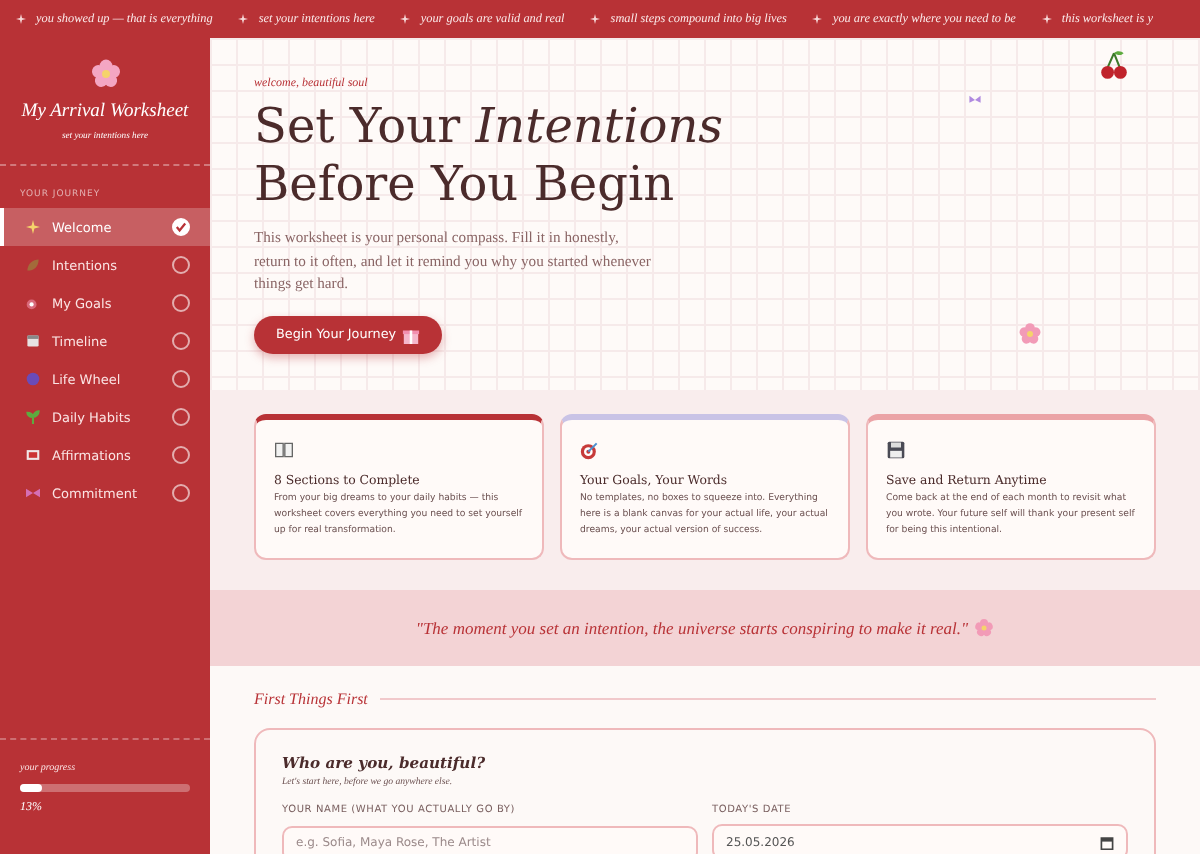 This screenshot has height=854, width=1200. I want to click on globe-icon, so click(33, 379).